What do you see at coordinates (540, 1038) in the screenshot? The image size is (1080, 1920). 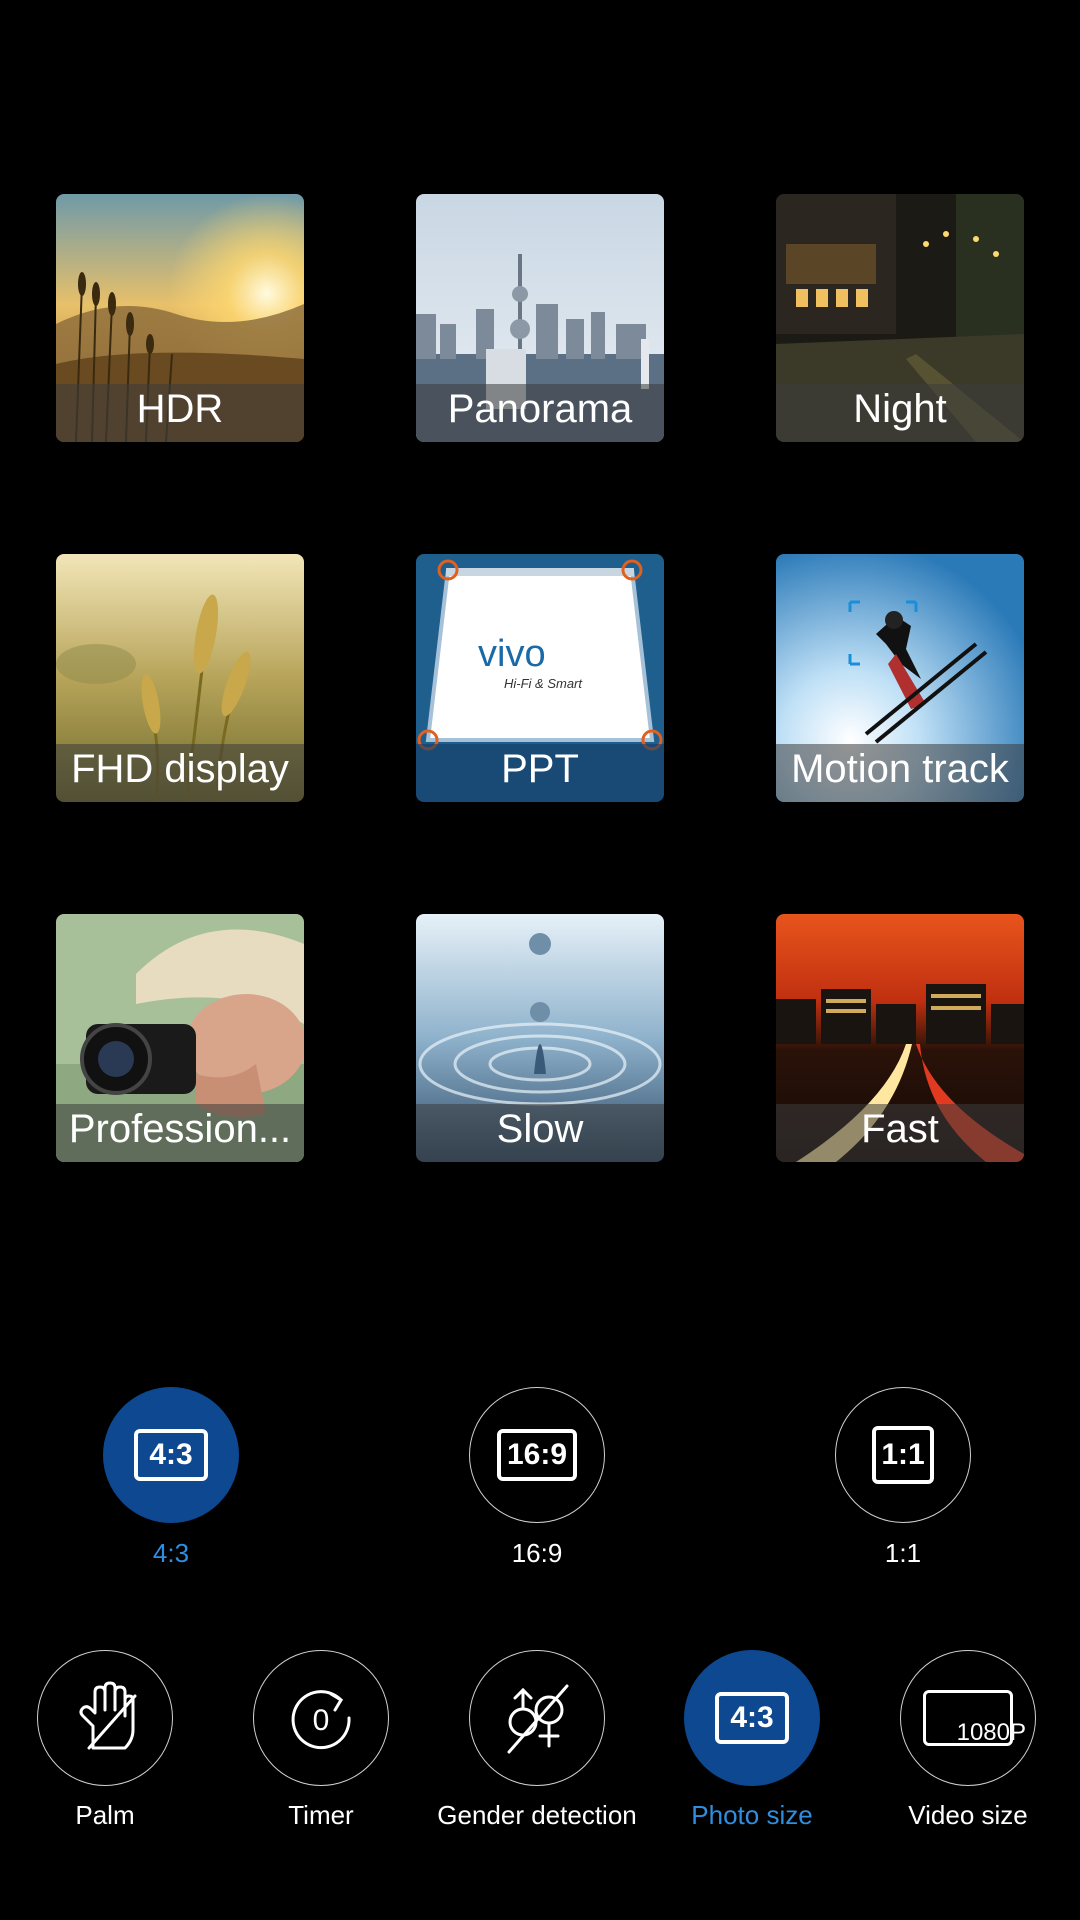 I see `mode-tile-slow: Slow` at bounding box center [540, 1038].